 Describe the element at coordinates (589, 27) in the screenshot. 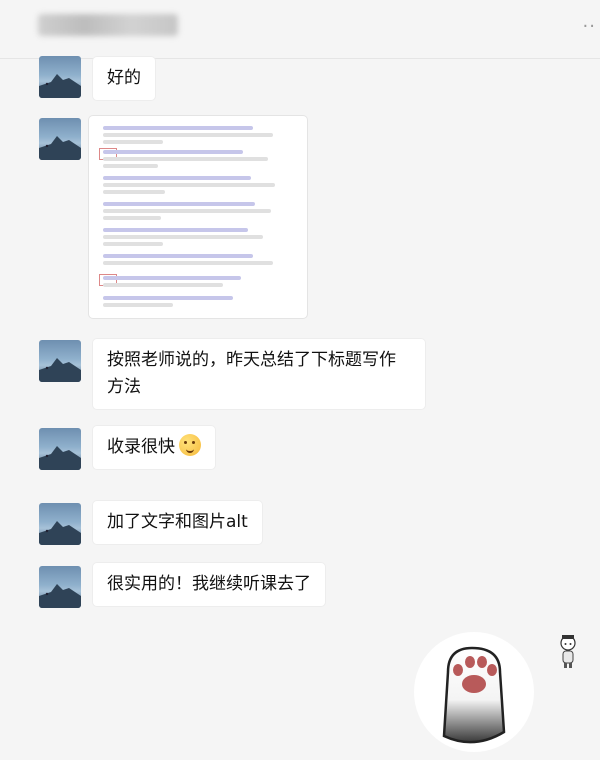

I see `more-icon: ··` at that location.